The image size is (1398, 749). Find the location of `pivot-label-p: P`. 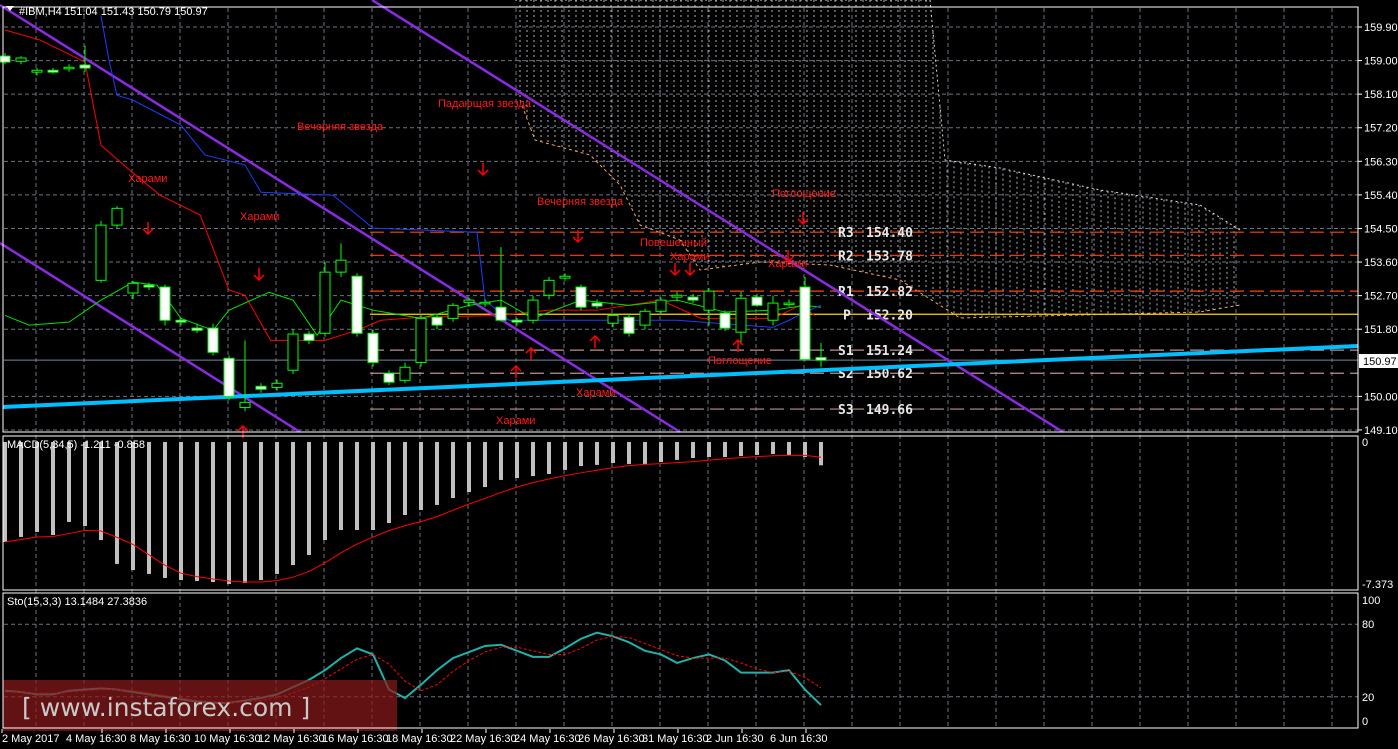

pivot-label-p: P is located at coordinates (847, 315).